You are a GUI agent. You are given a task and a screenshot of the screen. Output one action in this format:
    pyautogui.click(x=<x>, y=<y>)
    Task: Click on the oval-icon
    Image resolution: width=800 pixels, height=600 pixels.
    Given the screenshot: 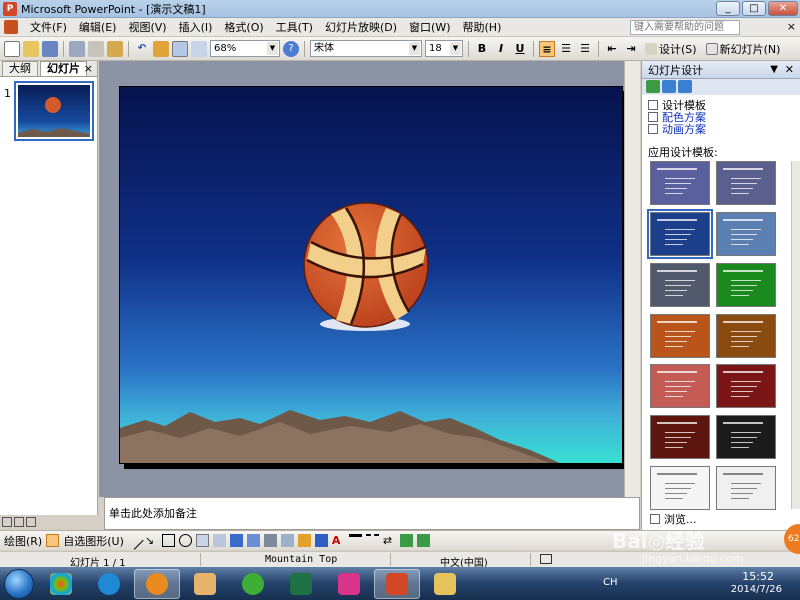 What is the action you would take?
    pyautogui.click(x=185, y=540)
    